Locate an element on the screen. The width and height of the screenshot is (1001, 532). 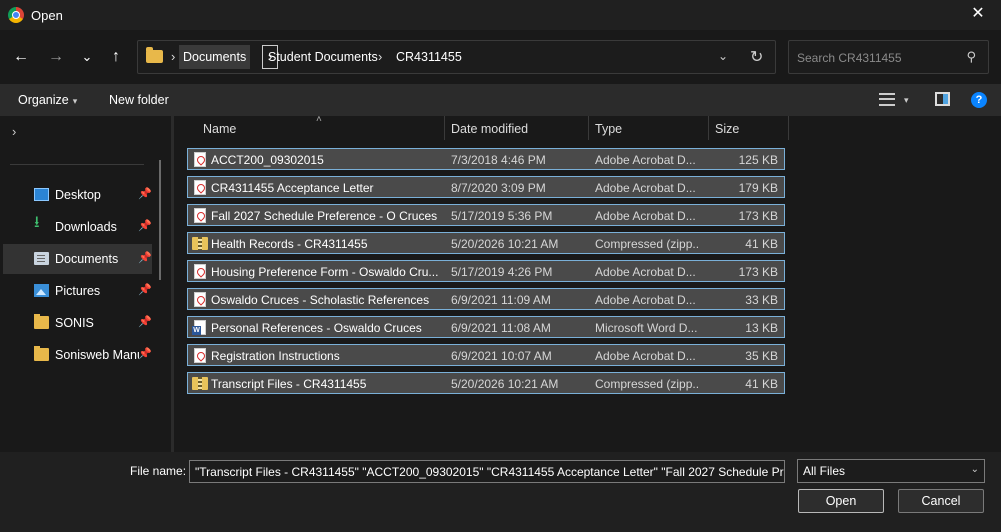
sidebar-item-label: Desktop is located at coordinates (78, 195).